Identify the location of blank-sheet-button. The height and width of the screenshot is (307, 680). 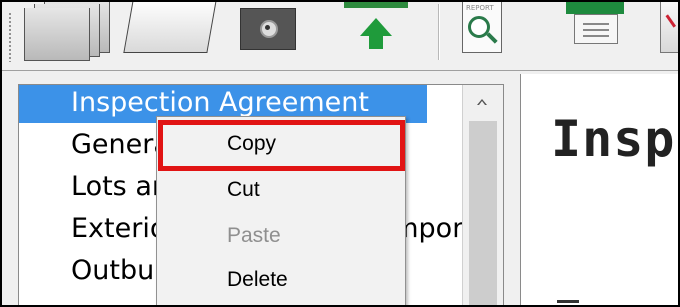
(171, 32).